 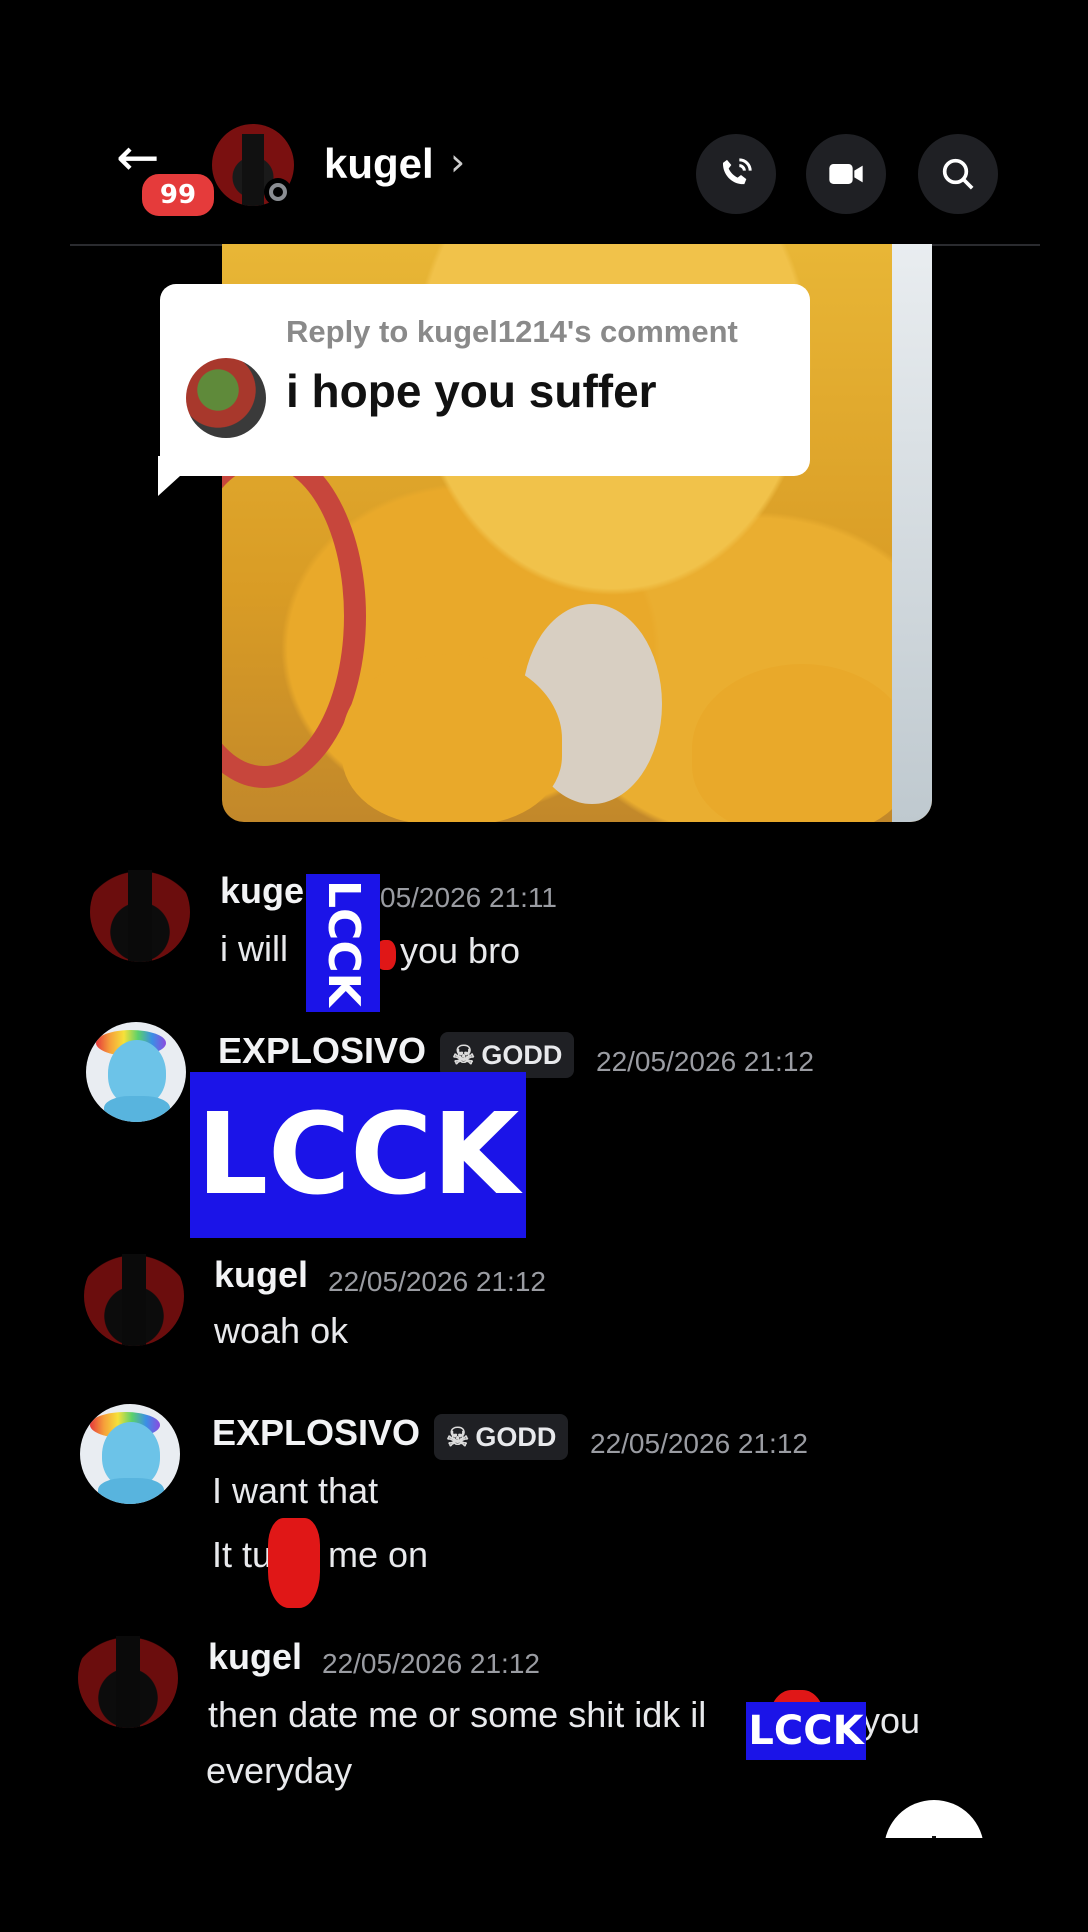 I want to click on video-camera-icon, so click(x=846, y=174).